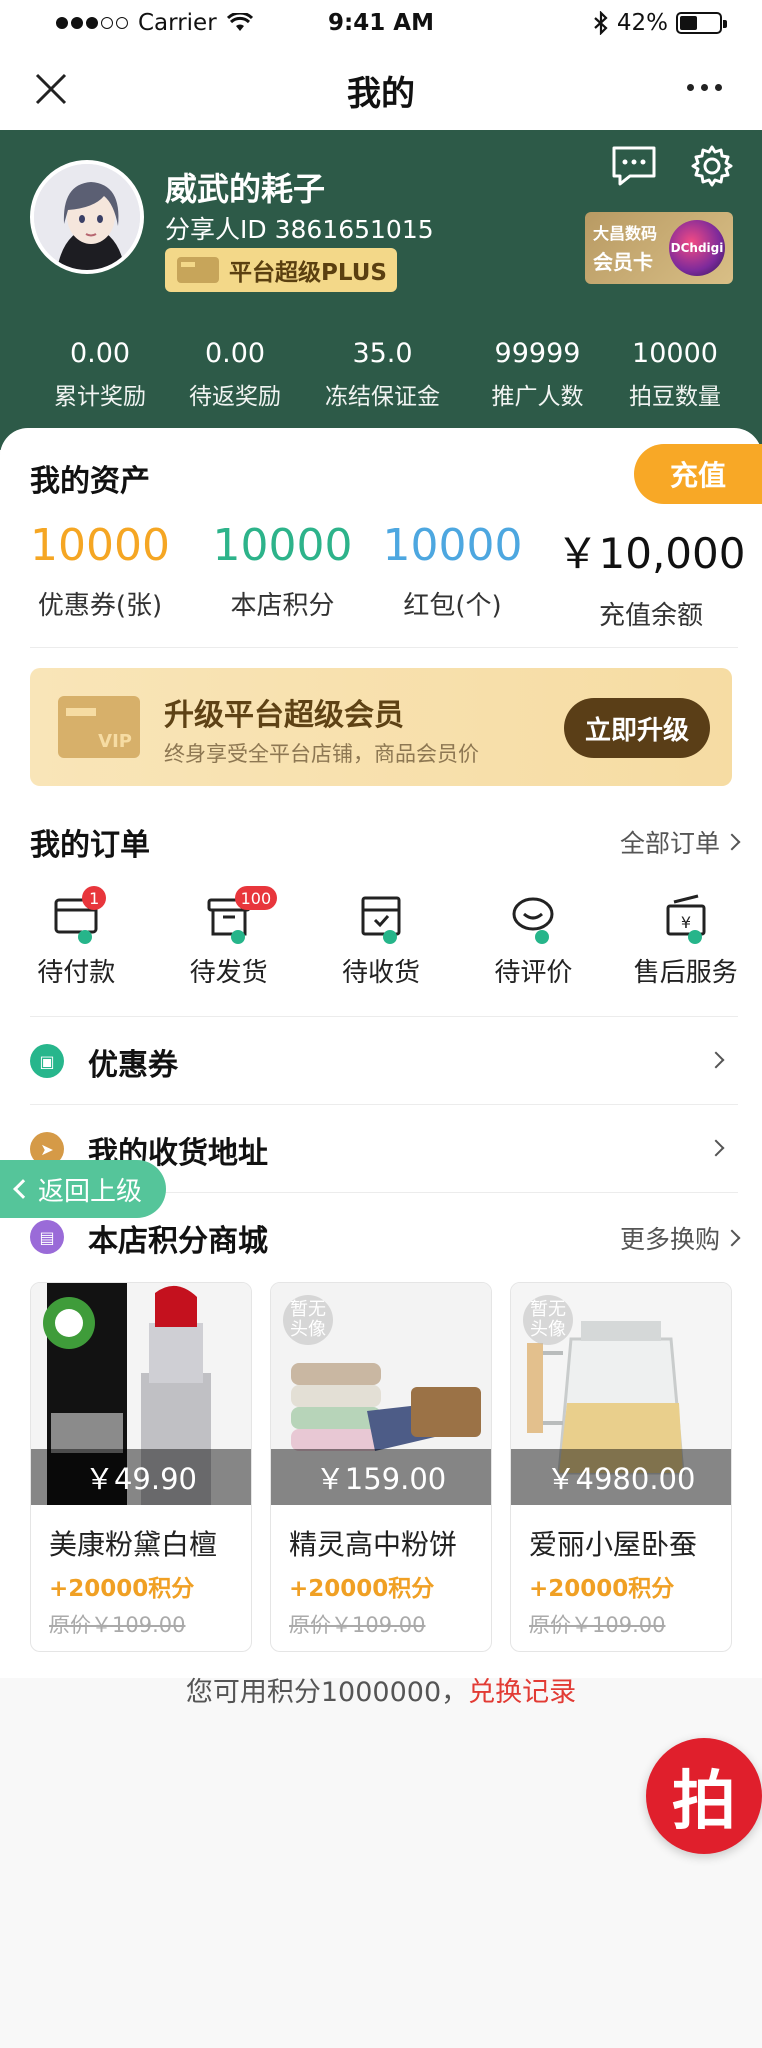 The image size is (762, 2048). Describe the element at coordinates (133, 1544) in the screenshot. I see `product-name: 美康粉黛白檀` at that location.